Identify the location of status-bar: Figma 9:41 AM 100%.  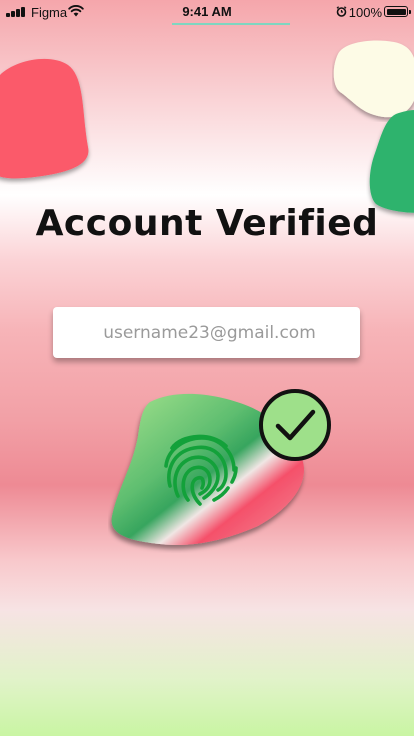
(207, 12).